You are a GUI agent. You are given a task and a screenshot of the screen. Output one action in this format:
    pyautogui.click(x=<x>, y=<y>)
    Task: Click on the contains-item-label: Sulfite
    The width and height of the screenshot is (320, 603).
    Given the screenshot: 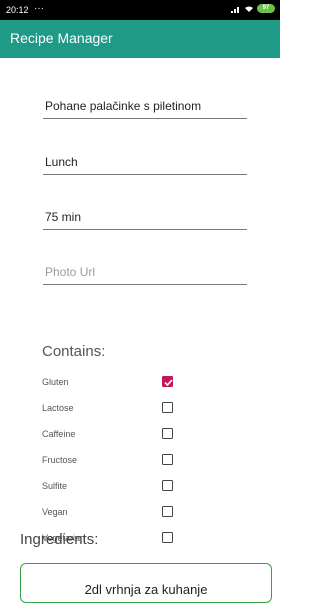 What is the action you would take?
    pyautogui.click(x=55, y=486)
    